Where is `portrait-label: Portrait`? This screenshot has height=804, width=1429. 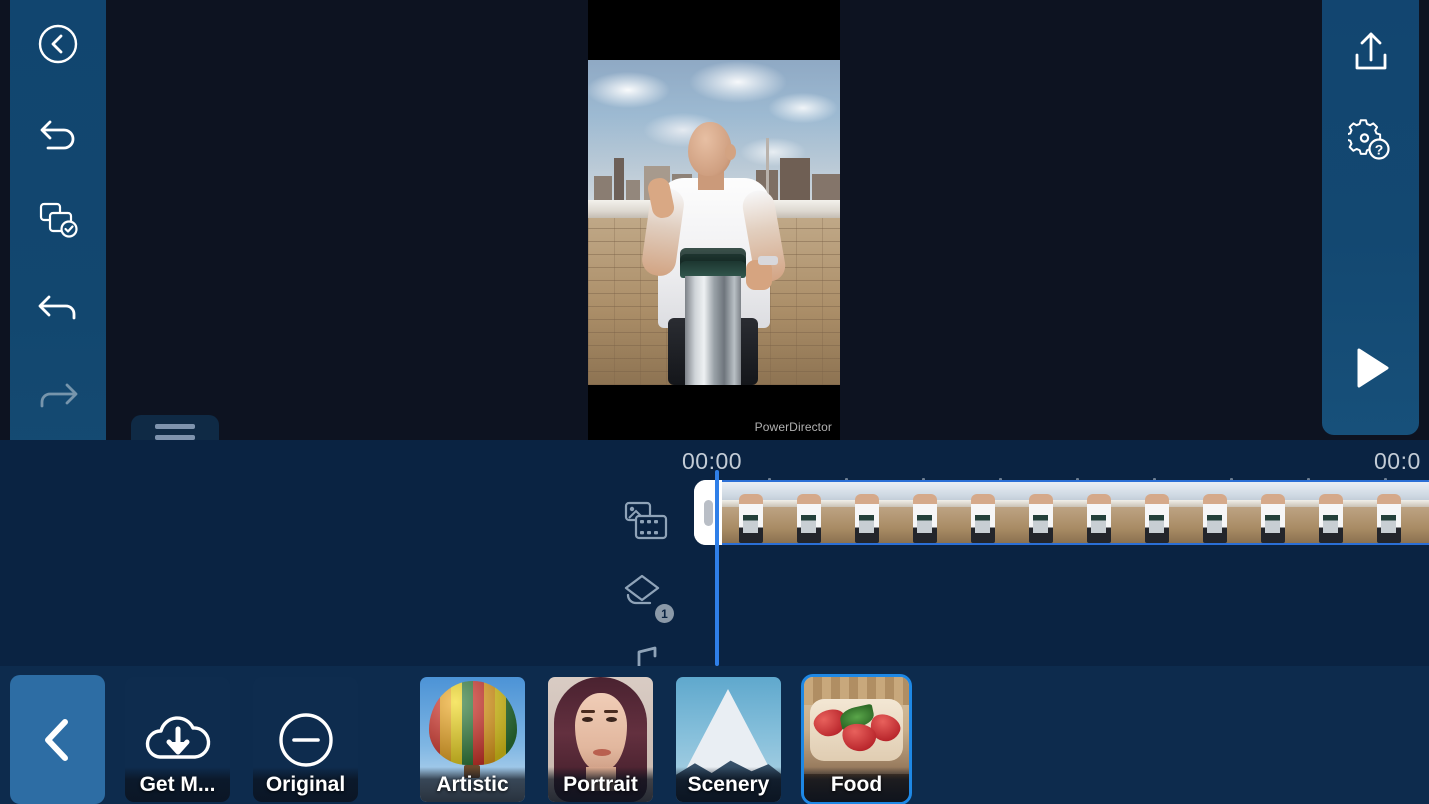
portrait-label: Portrait is located at coordinates (600, 784).